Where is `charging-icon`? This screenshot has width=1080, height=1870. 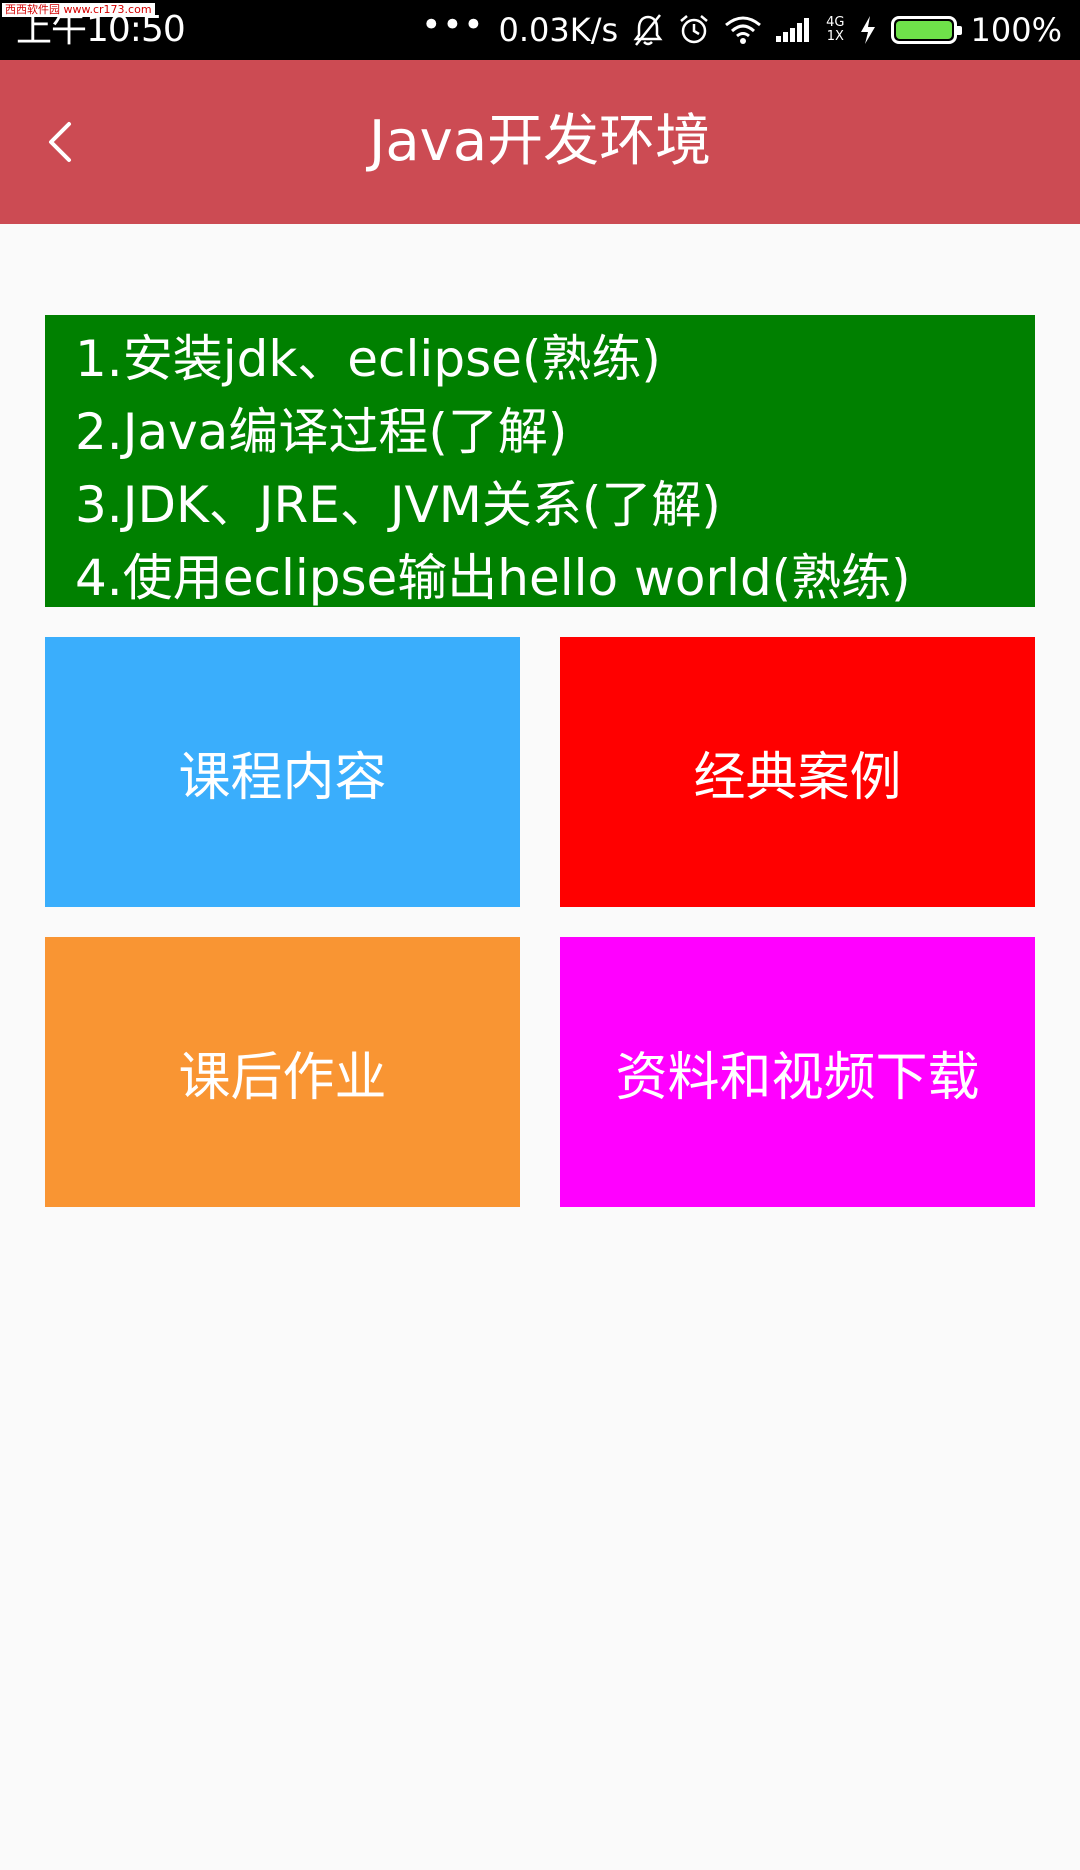 charging-icon is located at coordinates (868, 30).